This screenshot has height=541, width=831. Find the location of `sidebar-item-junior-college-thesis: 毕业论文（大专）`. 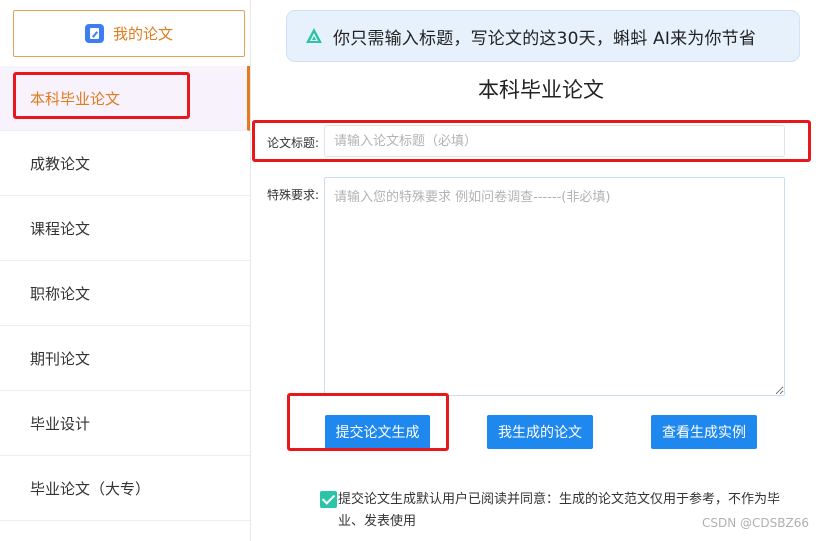

sidebar-item-junior-college-thesis: 毕业论文（大专） is located at coordinates (125, 488).